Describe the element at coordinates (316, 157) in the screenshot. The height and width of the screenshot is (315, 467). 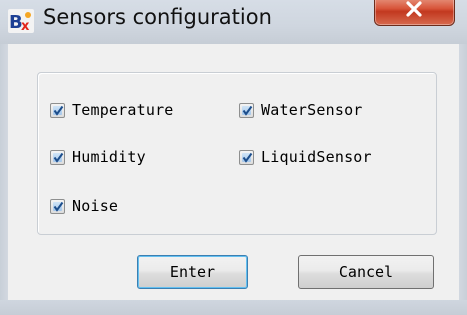
I see `liquidsensor-label: LiquidSensor` at that location.